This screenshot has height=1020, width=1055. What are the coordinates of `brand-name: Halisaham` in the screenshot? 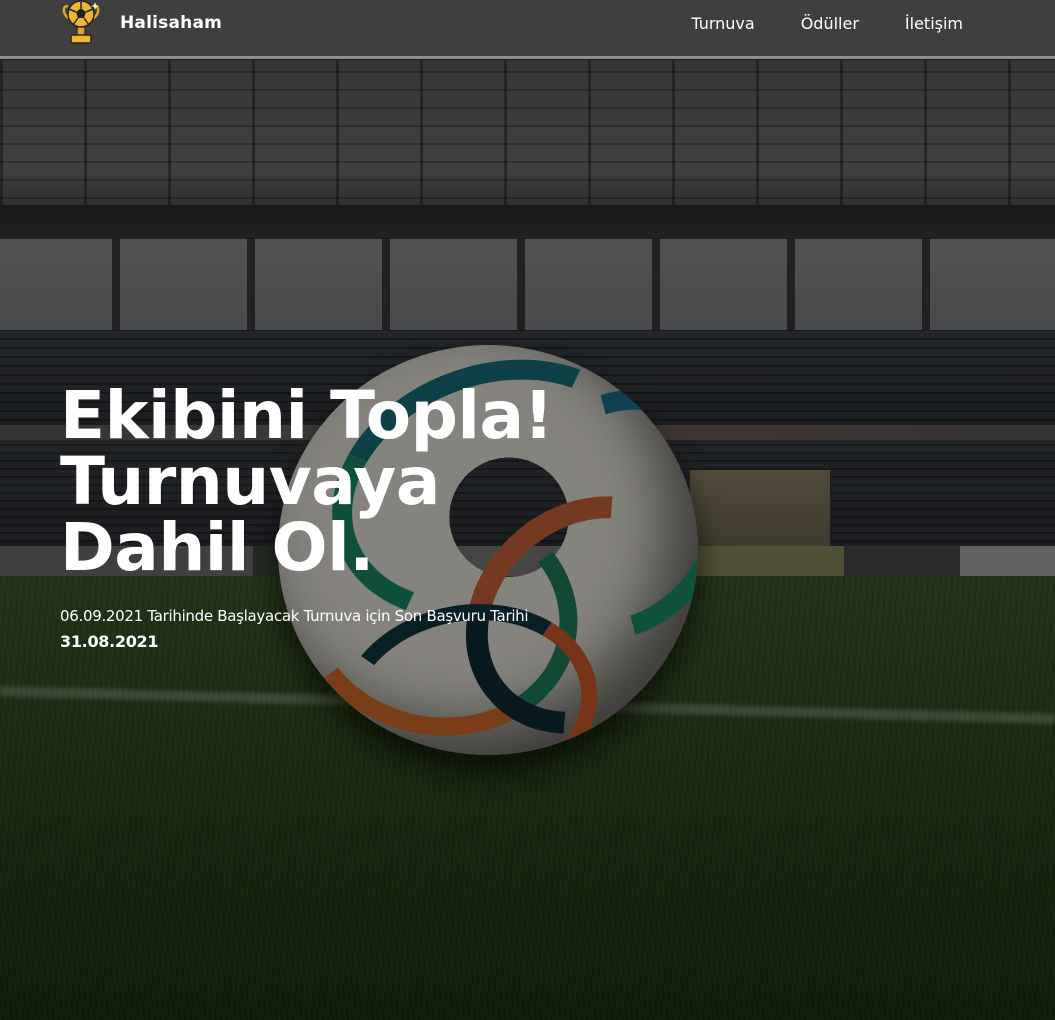 It's located at (171, 23).